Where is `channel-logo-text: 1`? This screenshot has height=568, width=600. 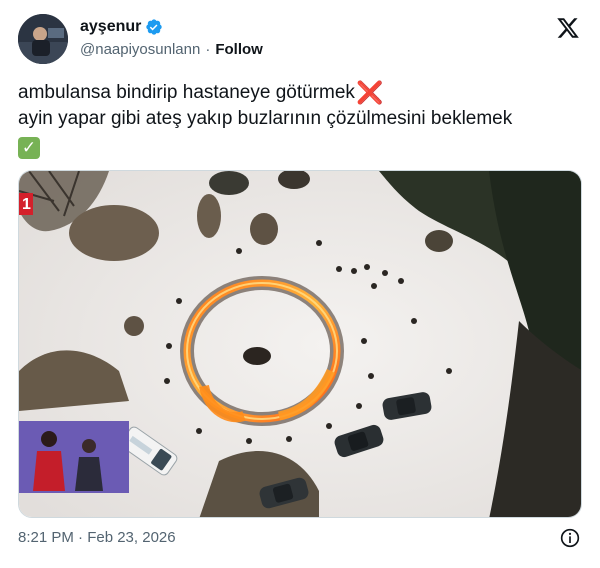 channel-logo-text: 1 is located at coordinates (26, 204).